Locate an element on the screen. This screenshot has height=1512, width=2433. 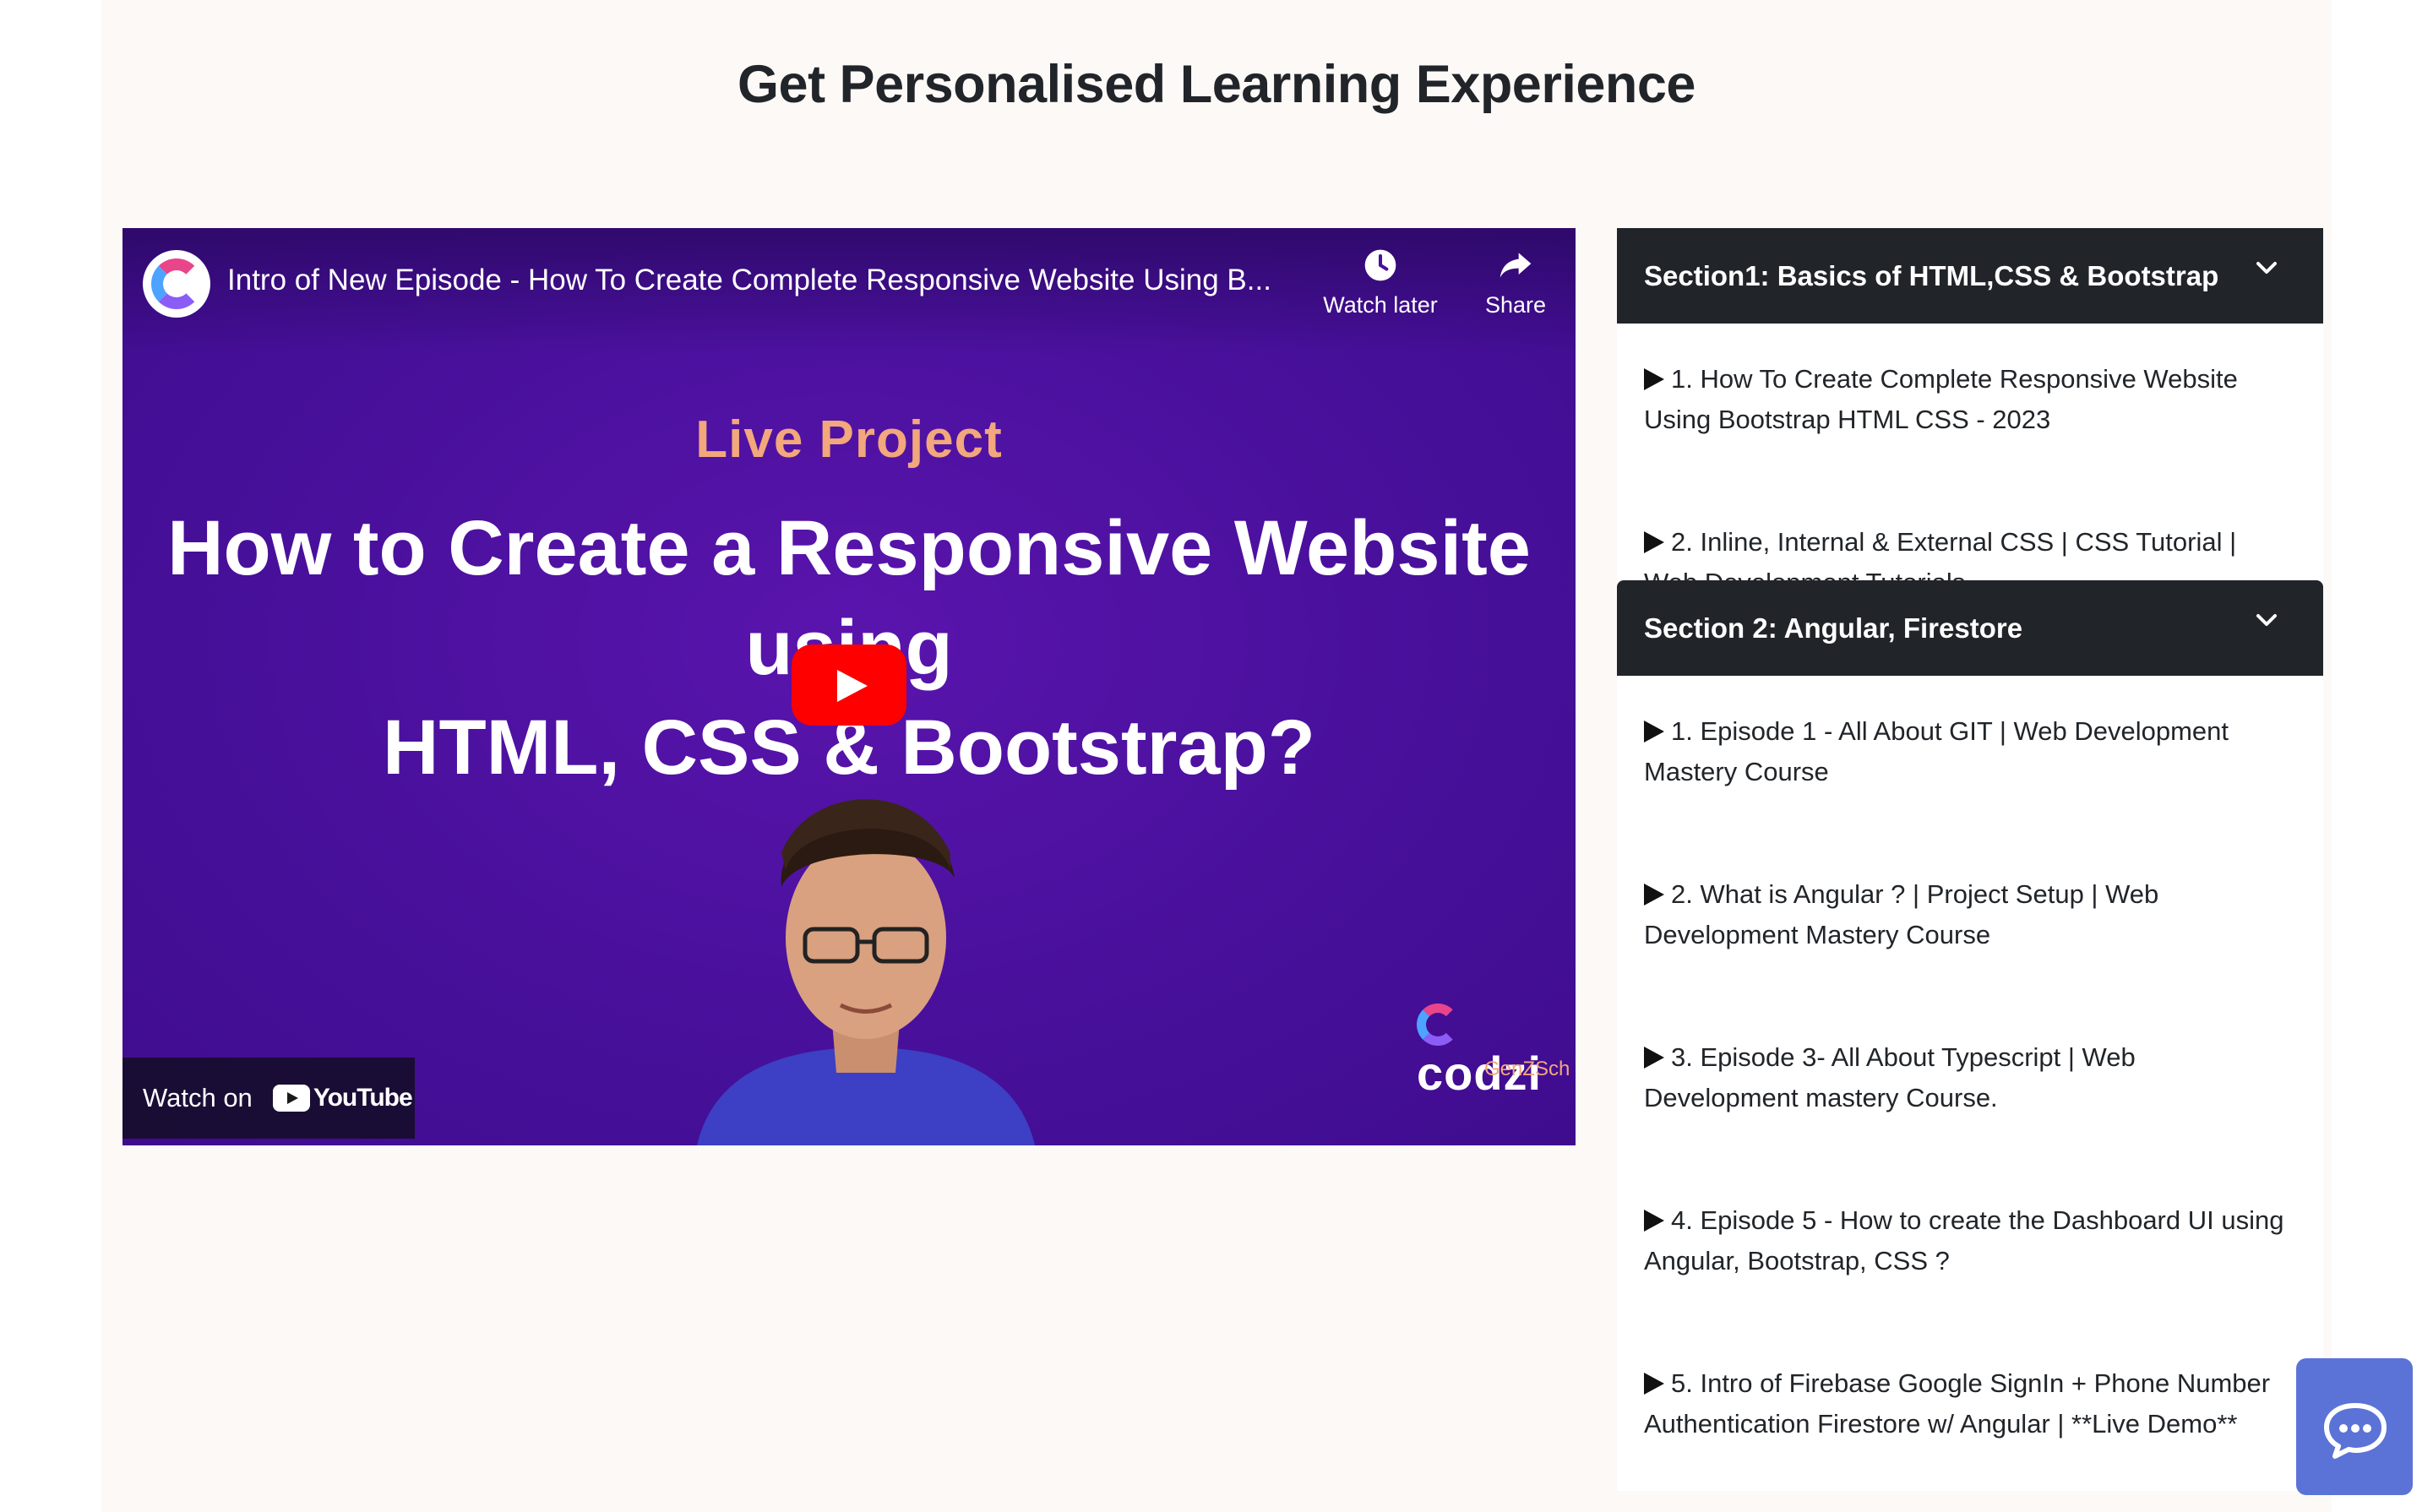
channel-avatar-icon is located at coordinates (177, 284).